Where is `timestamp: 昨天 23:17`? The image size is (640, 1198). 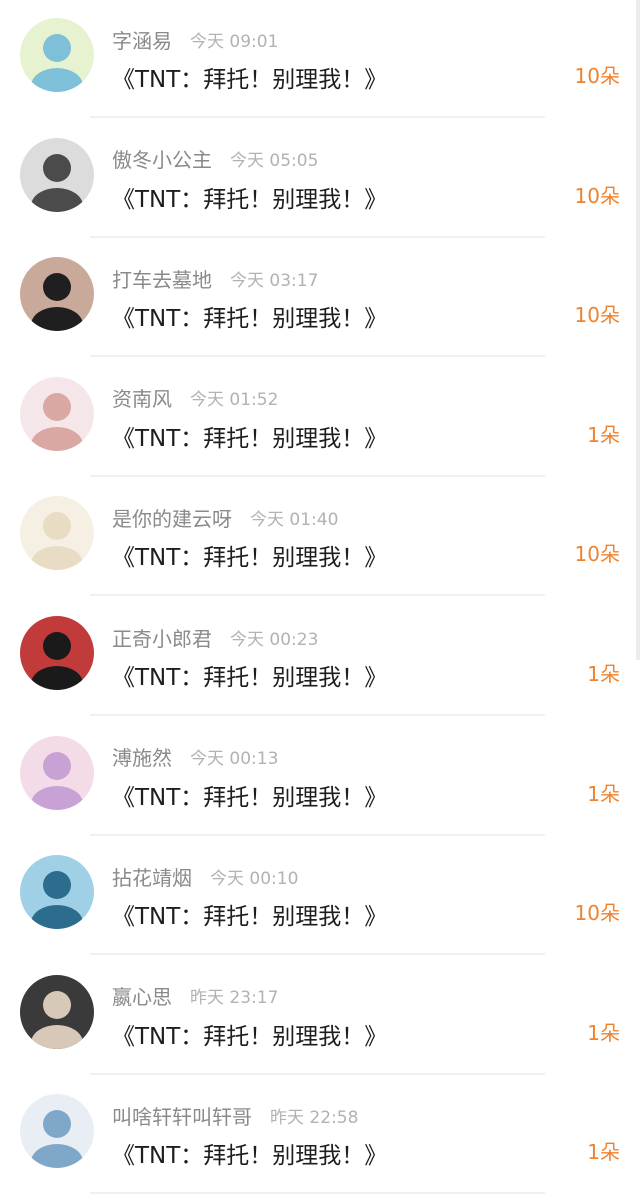 timestamp: 昨天 23:17 is located at coordinates (234, 998).